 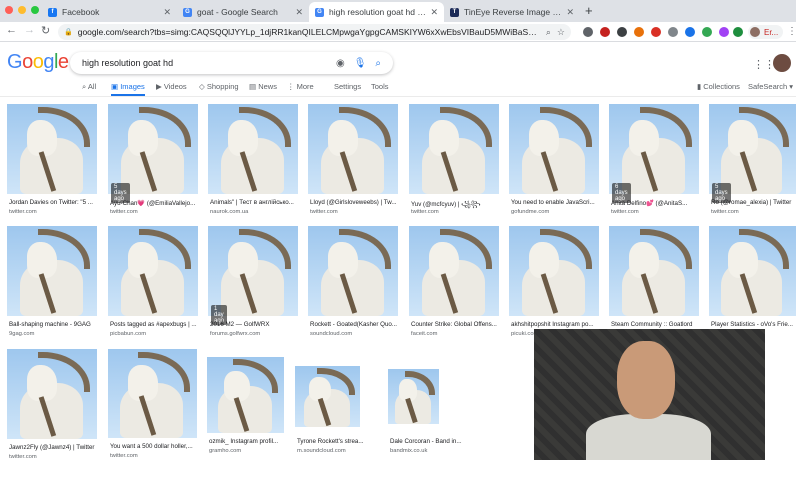 What do you see at coordinates (408, 451) in the screenshot?
I see `result-source: bandmix.co.uk` at bounding box center [408, 451].